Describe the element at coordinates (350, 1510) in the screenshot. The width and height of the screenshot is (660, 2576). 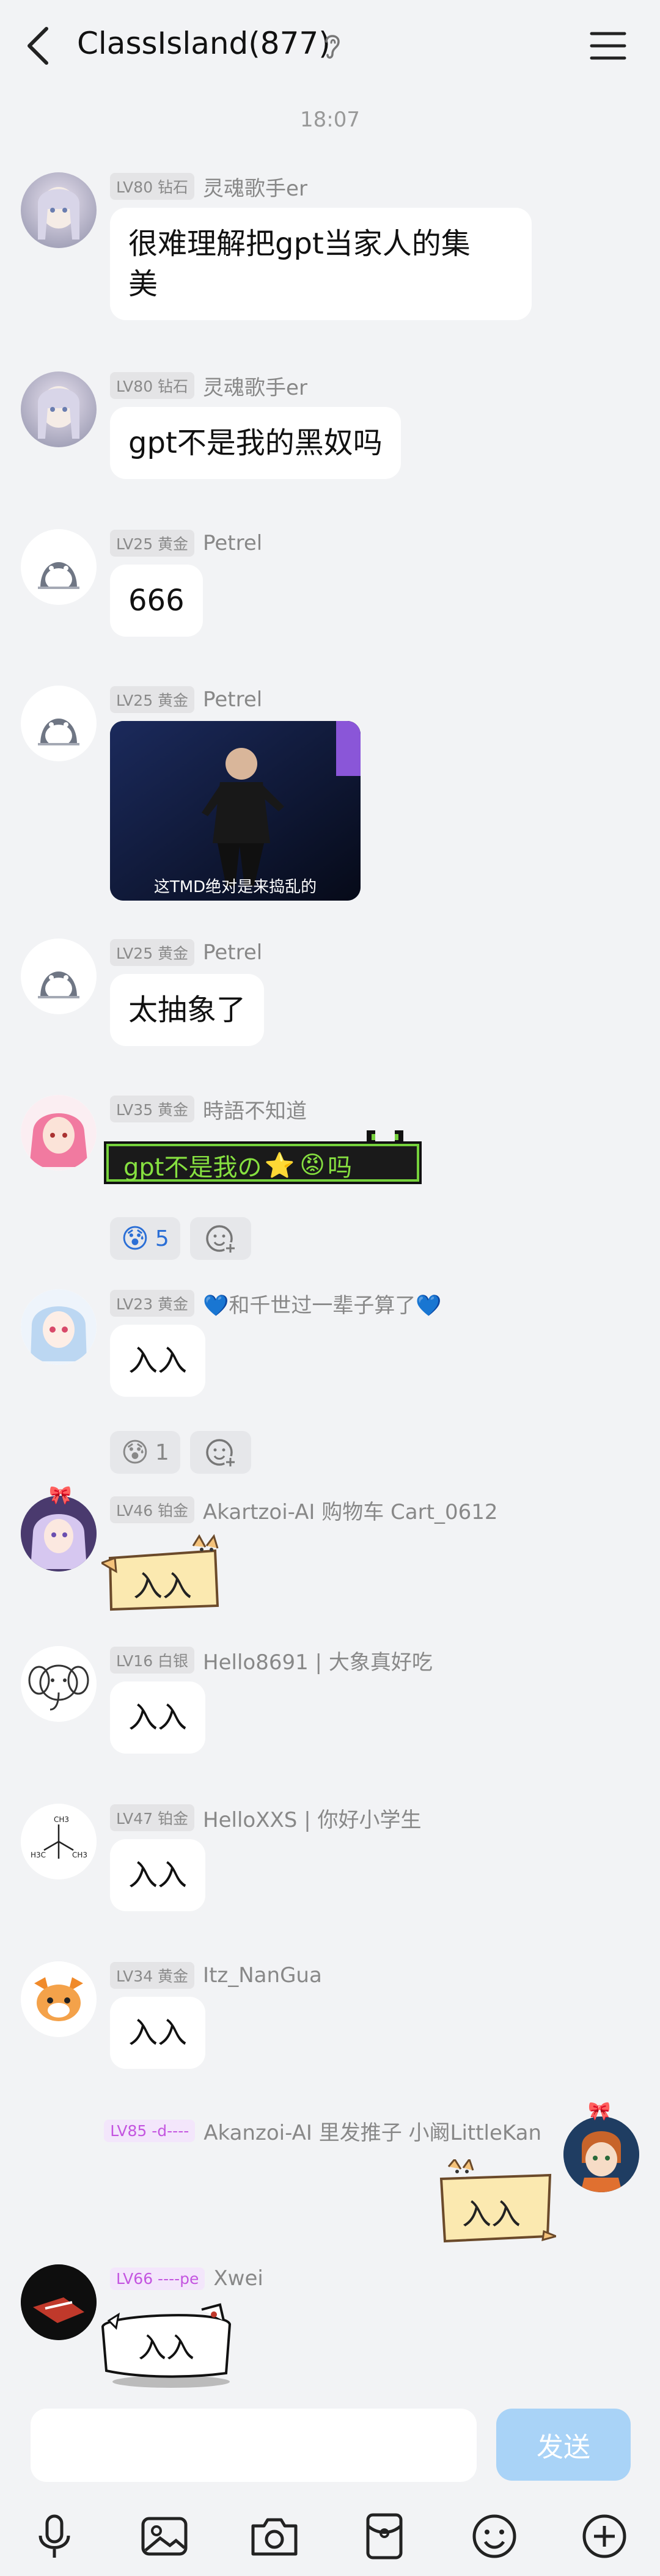
I see `sender-name: Akartzoi-AI 购物车 Cart_0612` at that location.